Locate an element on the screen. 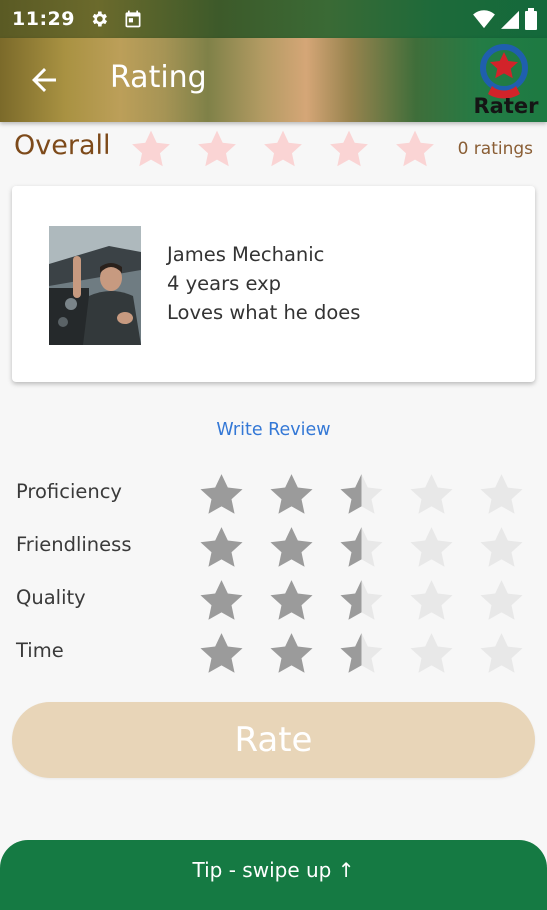 The image size is (547, 910). criterion-label: Time is located at coordinates (40, 650).